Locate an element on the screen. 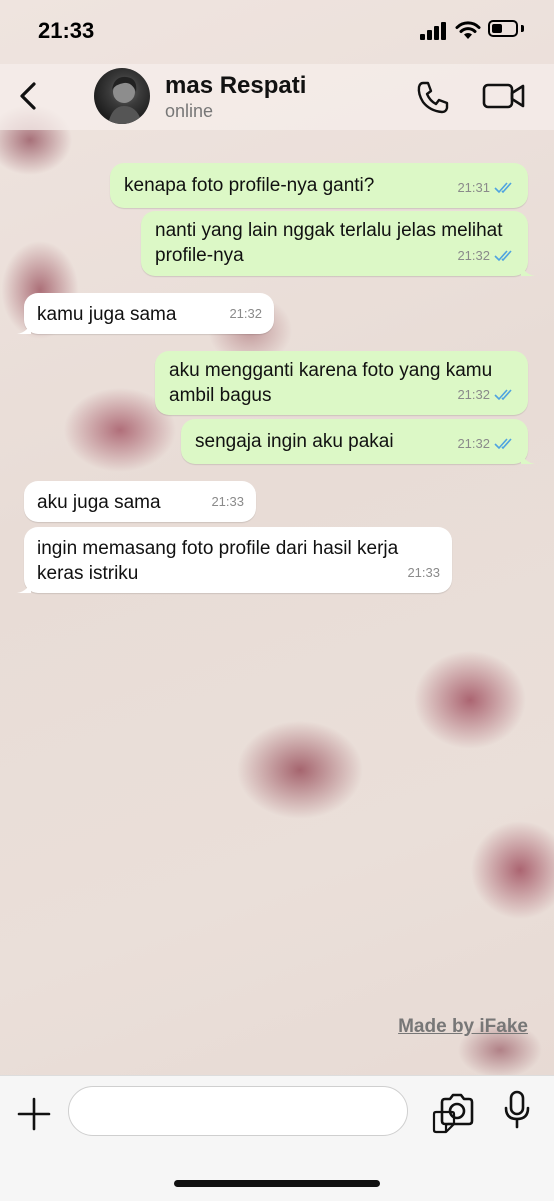  contact-name: mas Respati is located at coordinates (235, 86).